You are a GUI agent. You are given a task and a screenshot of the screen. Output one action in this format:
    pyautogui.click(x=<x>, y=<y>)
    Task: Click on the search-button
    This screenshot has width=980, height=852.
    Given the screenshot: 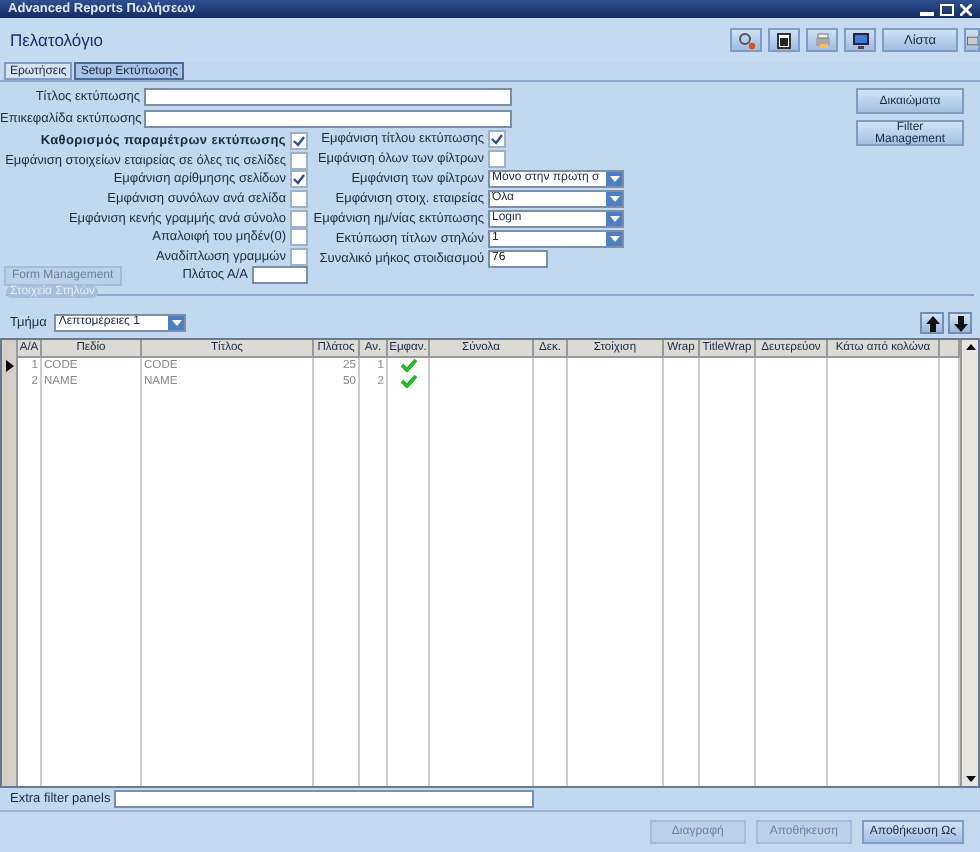 What is the action you would take?
    pyautogui.click(x=746, y=40)
    